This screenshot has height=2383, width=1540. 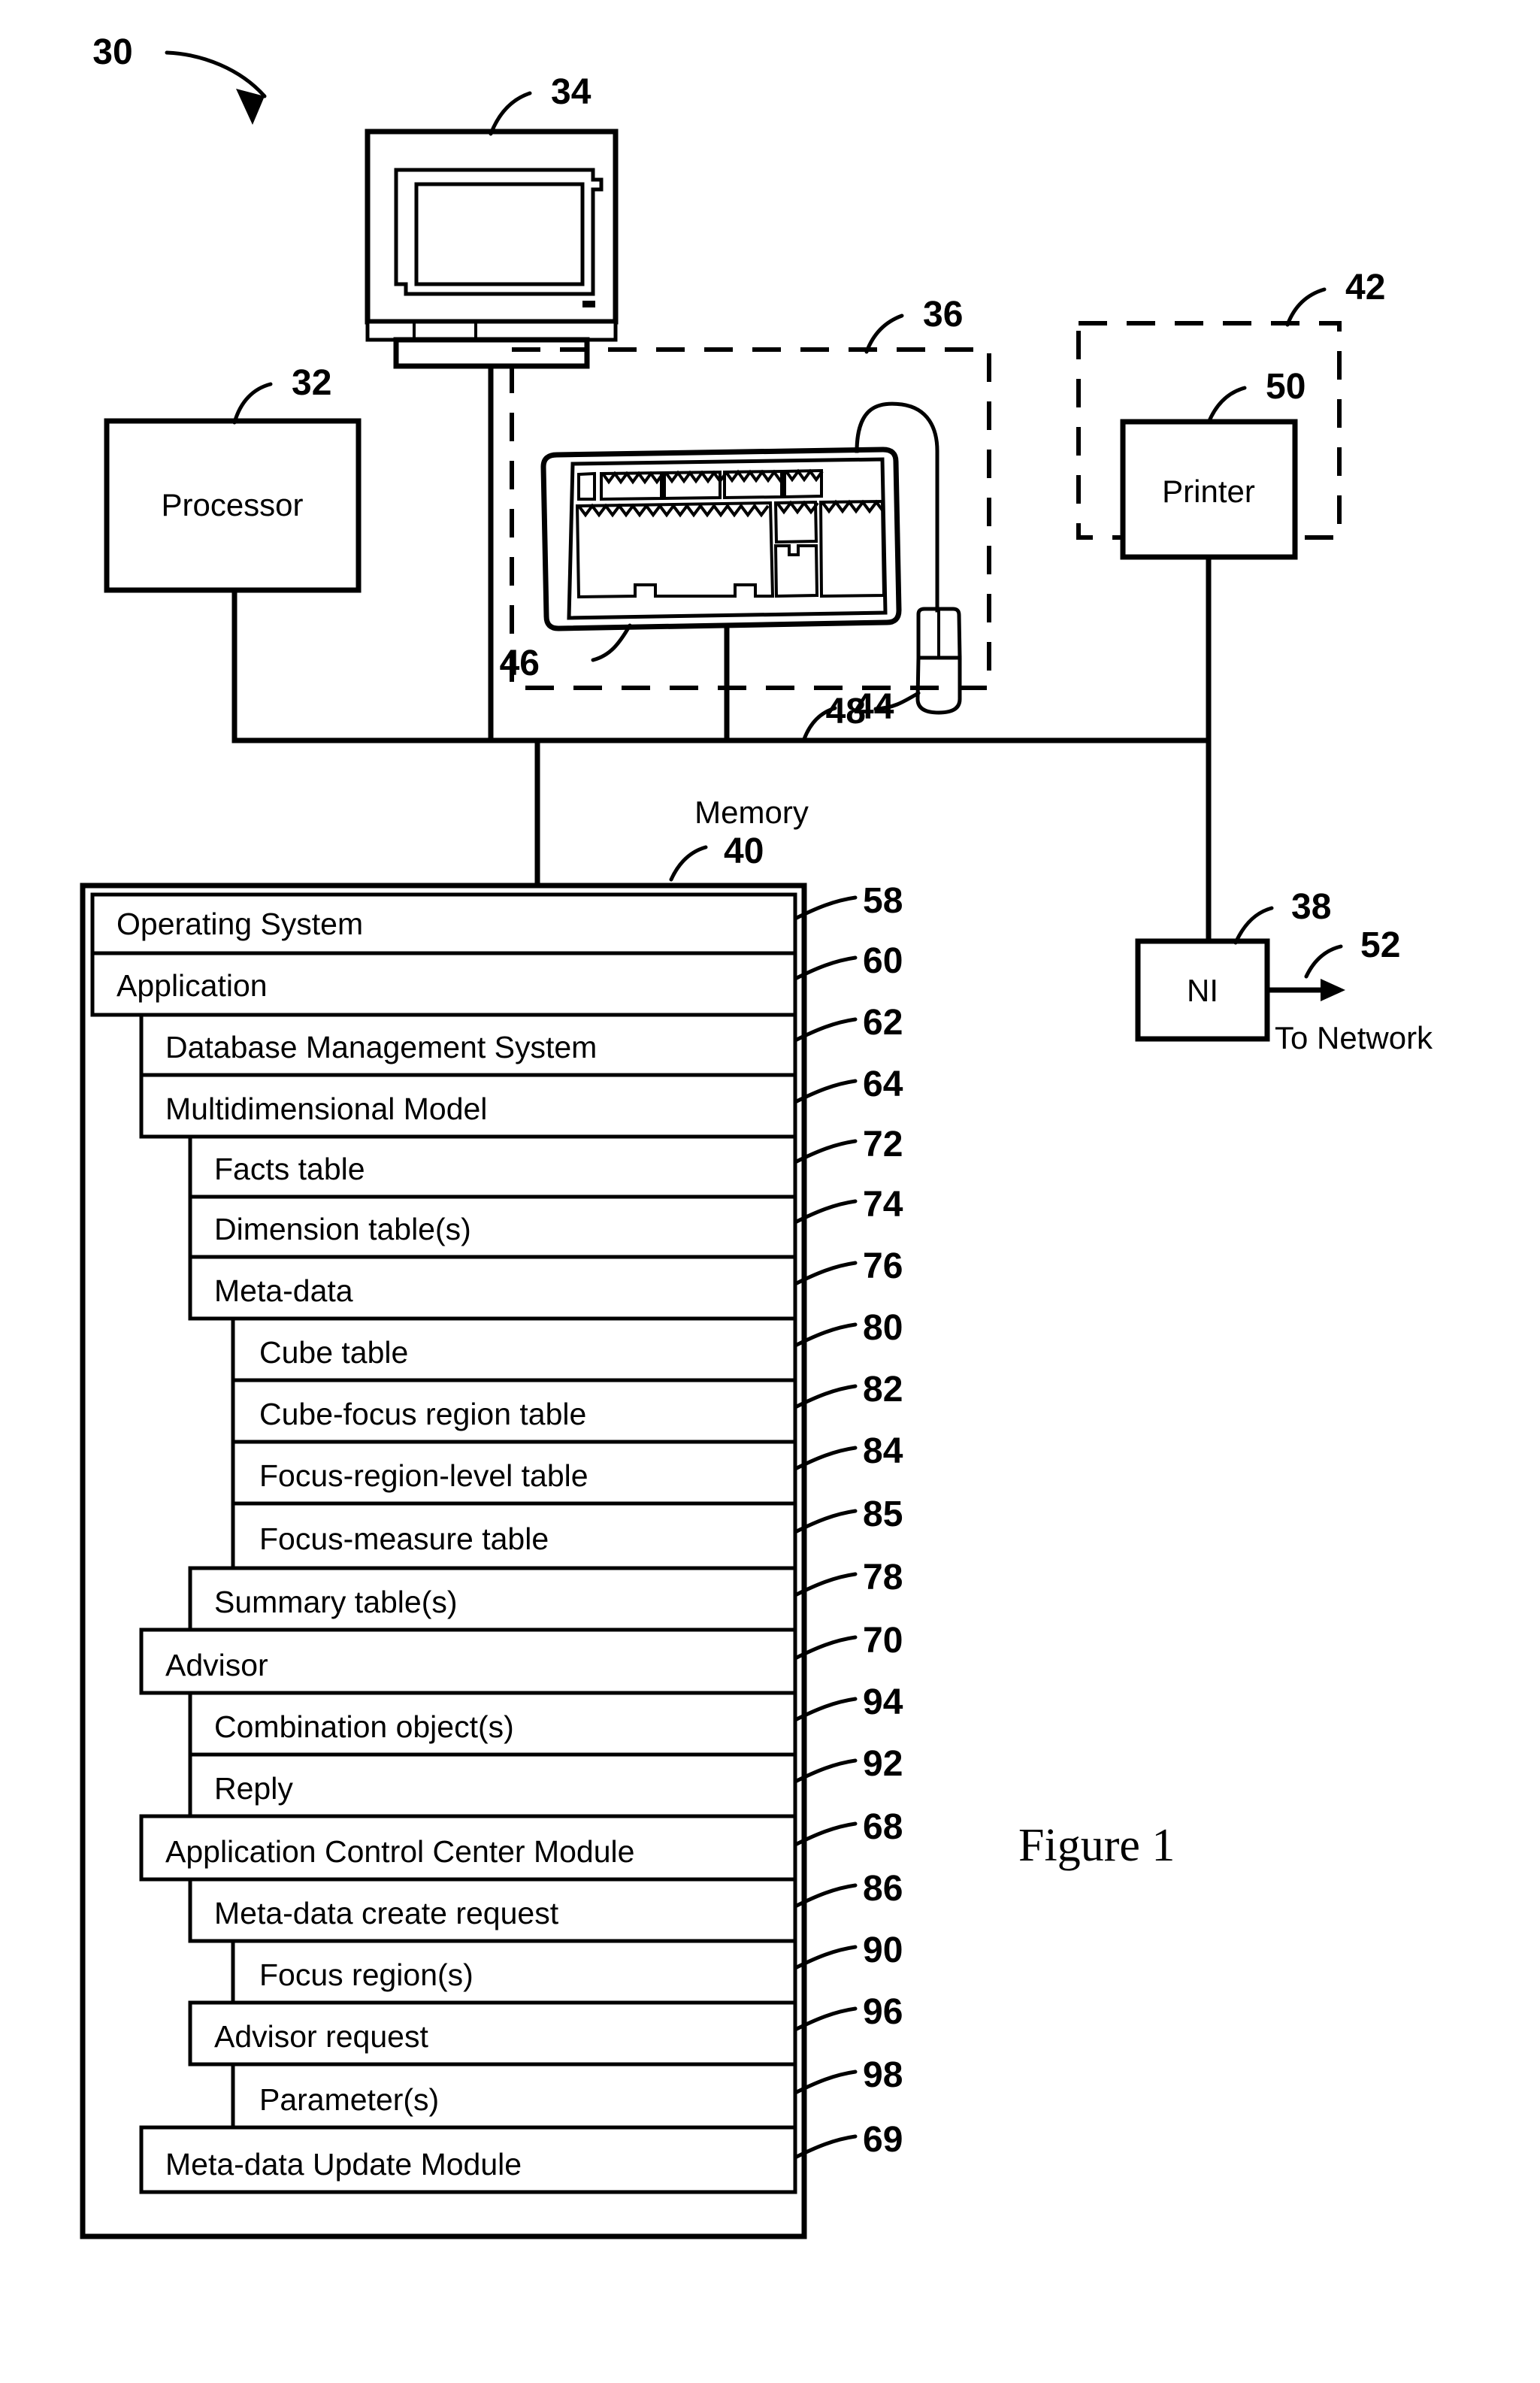 What do you see at coordinates (883, 1023) in the screenshot?
I see `ref-number-62: 62` at bounding box center [883, 1023].